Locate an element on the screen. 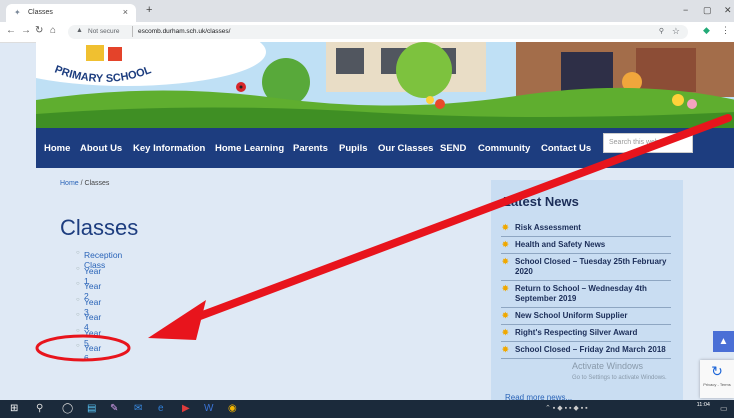 The width and height of the screenshot is (734, 418). school-logo-arc: PRIMARY SCHOOL is located at coordinates (103, 74).